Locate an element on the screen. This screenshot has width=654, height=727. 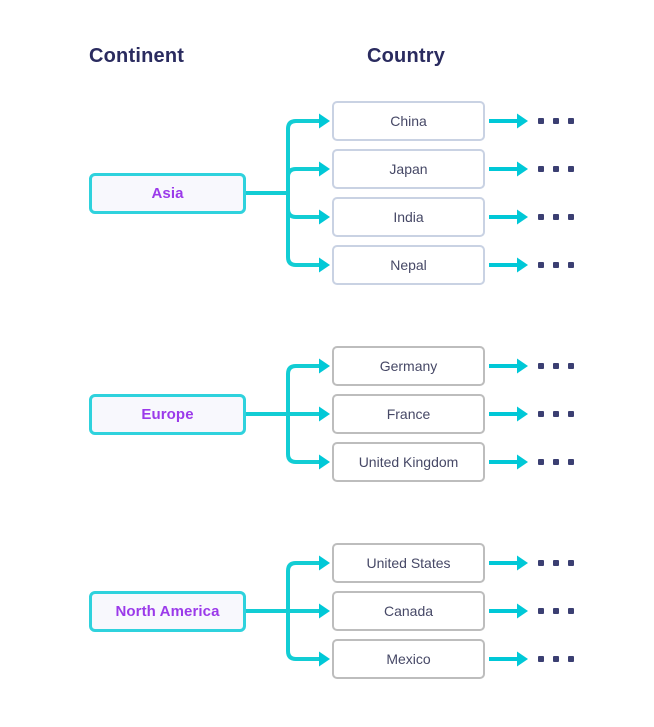
country-box: Nepal is located at coordinates (408, 265).